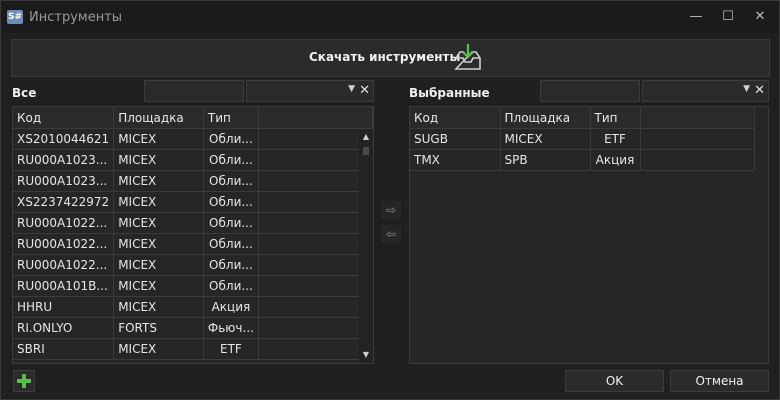 The width and height of the screenshot is (780, 400). What do you see at coordinates (760, 17) in the screenshot?
I see `close-button: ✕` at bounding box center [760, 17].